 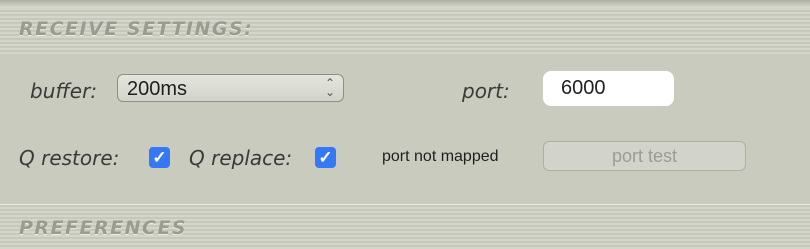 I want to click on preferences-title: PREFERENCES, so click(x=103, y=228).